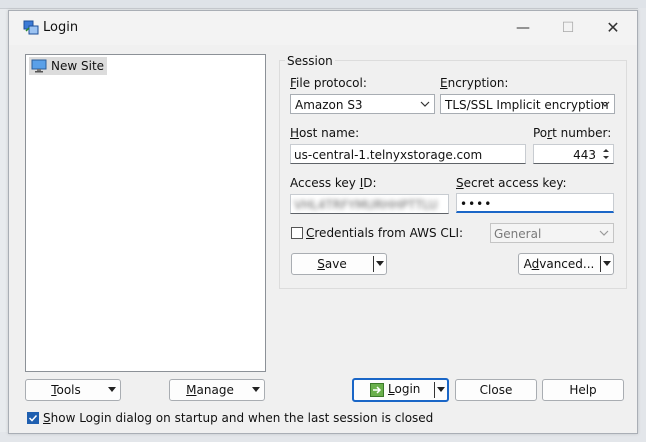  I want to click on host-name-label: Host name:, so click(325, 133).